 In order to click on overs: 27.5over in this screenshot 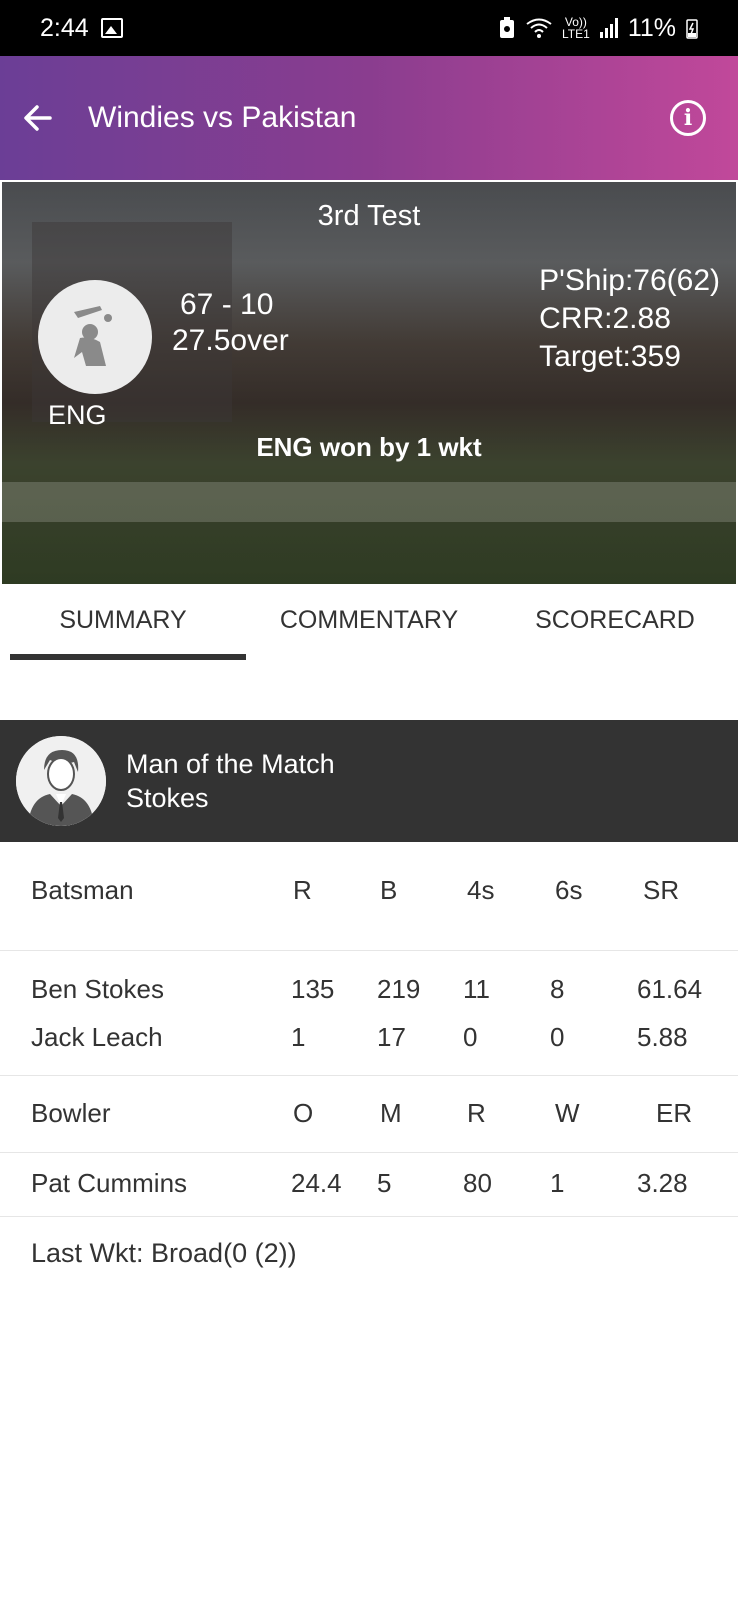, I will do `click(230, 340)`.